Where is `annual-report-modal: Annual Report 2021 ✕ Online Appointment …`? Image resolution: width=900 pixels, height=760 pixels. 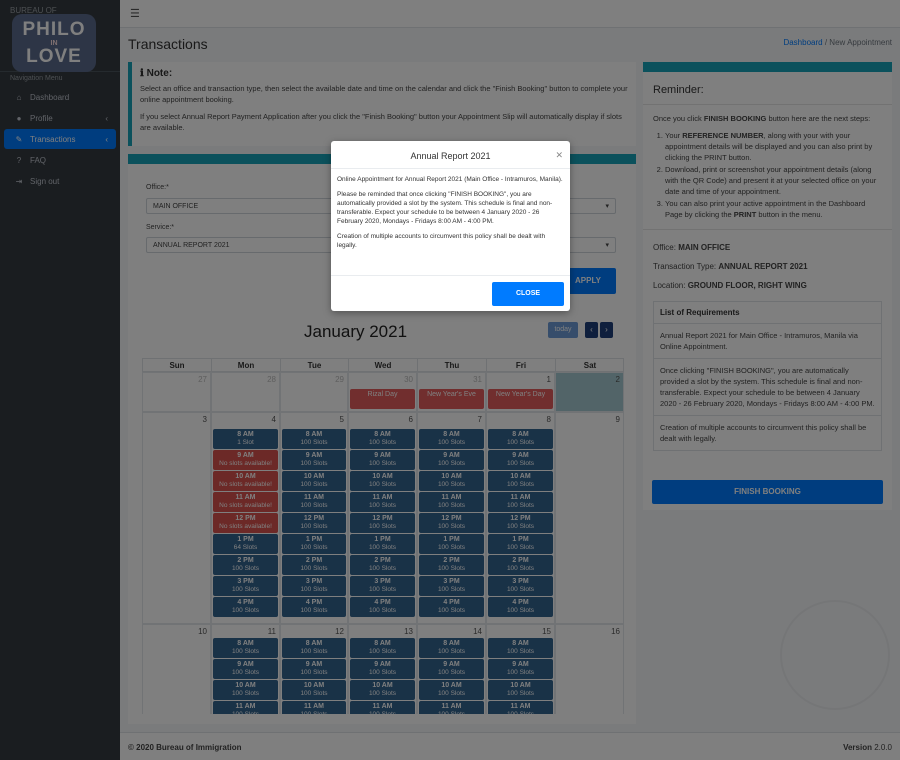
annual-report-modal: Annual Report 2021 ✕ Online Appointment … is located at coordinates (450, 226).